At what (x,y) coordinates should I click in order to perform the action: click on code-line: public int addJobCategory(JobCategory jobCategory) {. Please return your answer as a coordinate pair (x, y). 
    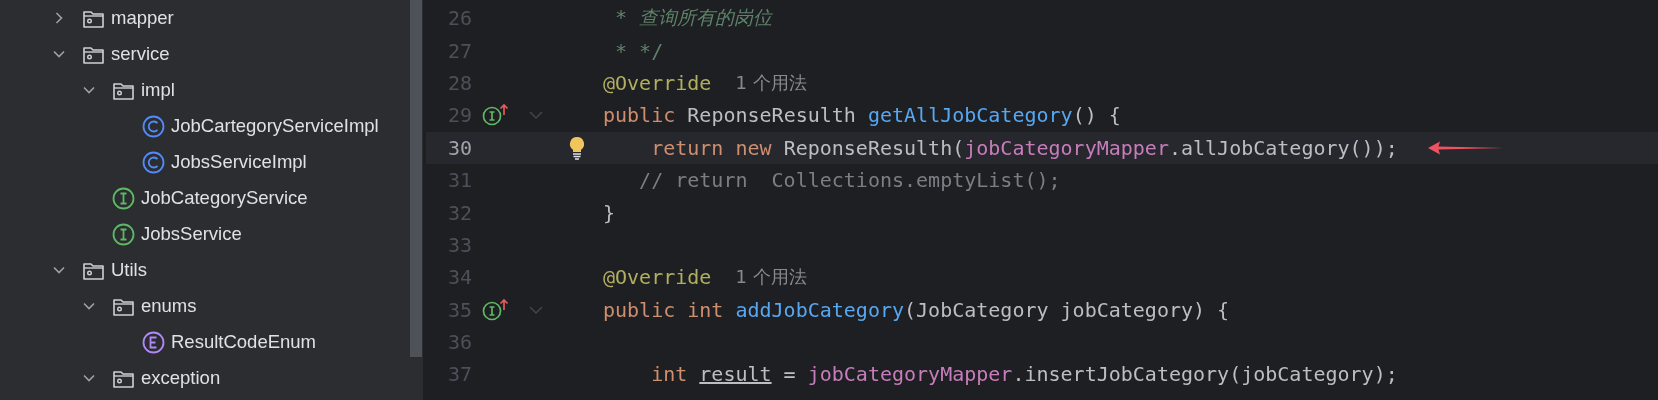
    Looking at the image, I should click on (916, 309).